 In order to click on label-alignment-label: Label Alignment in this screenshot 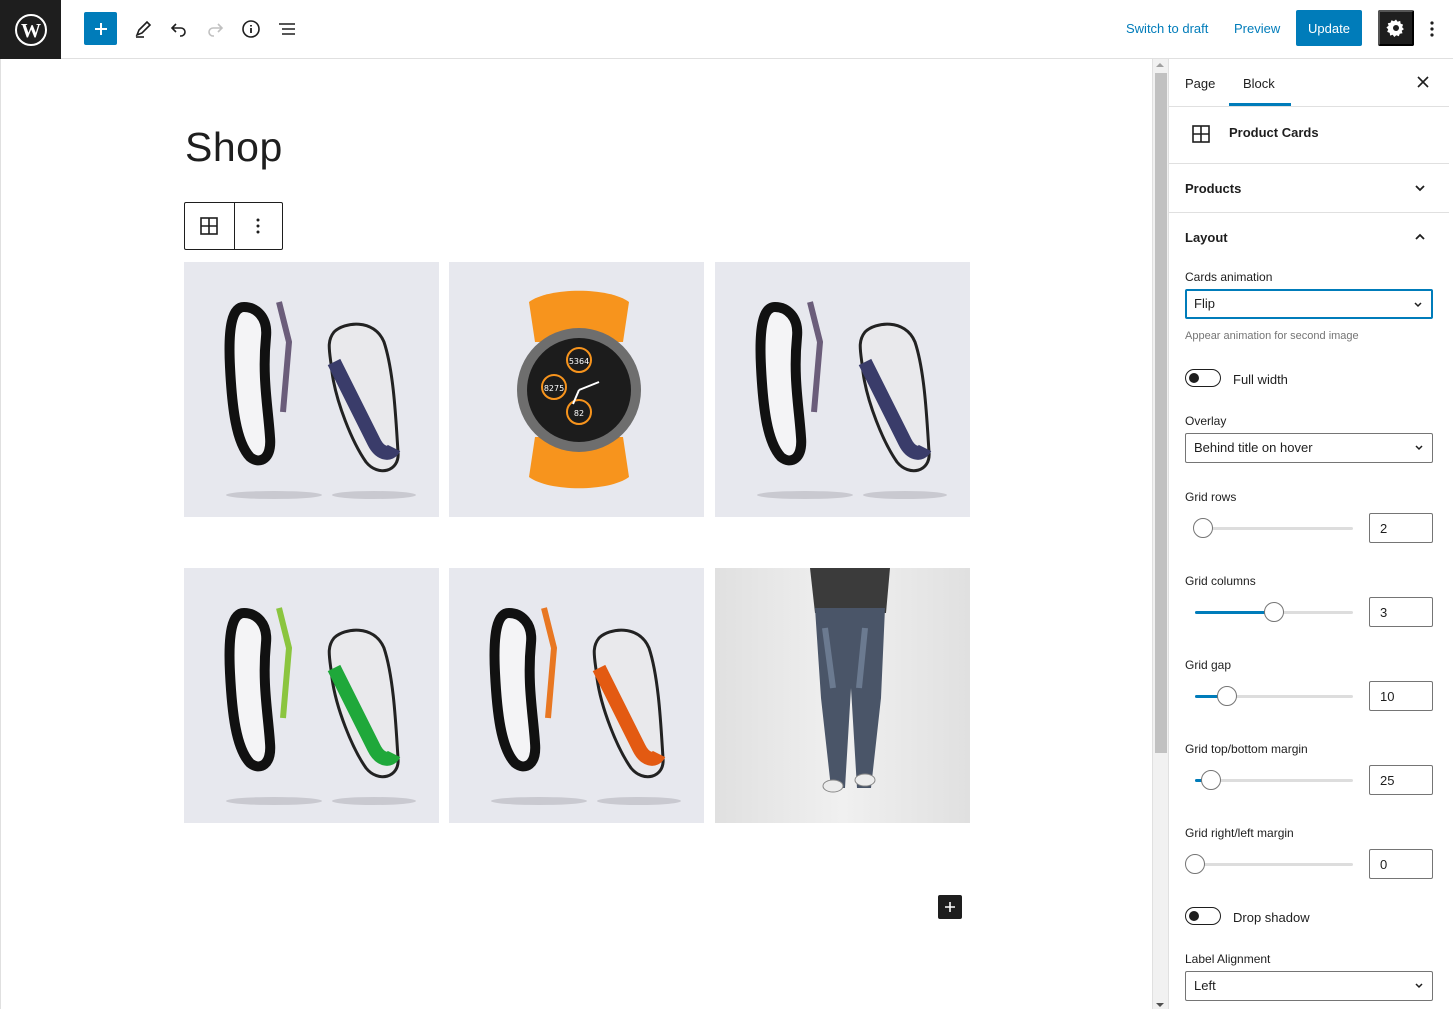, I will do `click(1228, 959)`.